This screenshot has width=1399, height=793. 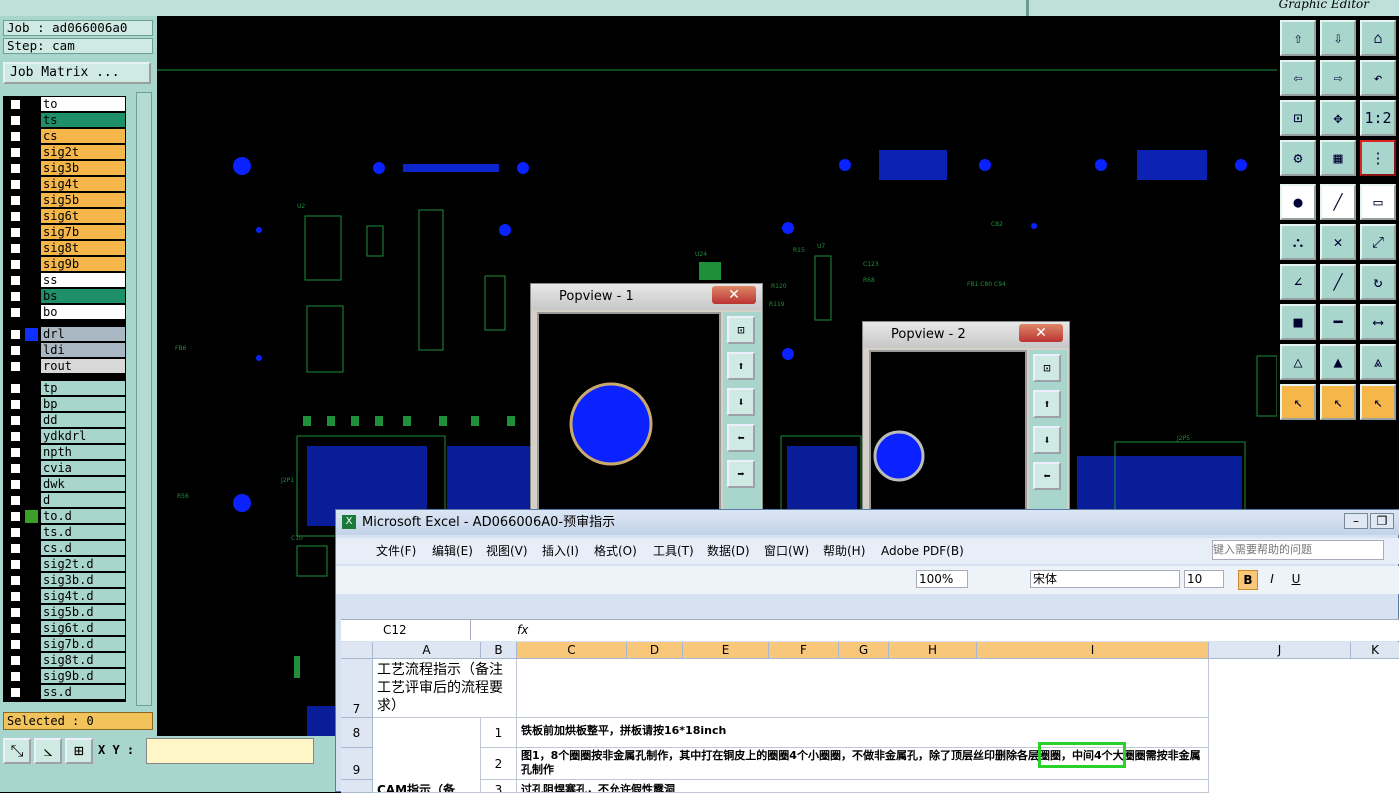 What do you see at coordinates (64, 532) in the screenshot?
I see `layer-row: ts.d` at bounding box center [64, 532].